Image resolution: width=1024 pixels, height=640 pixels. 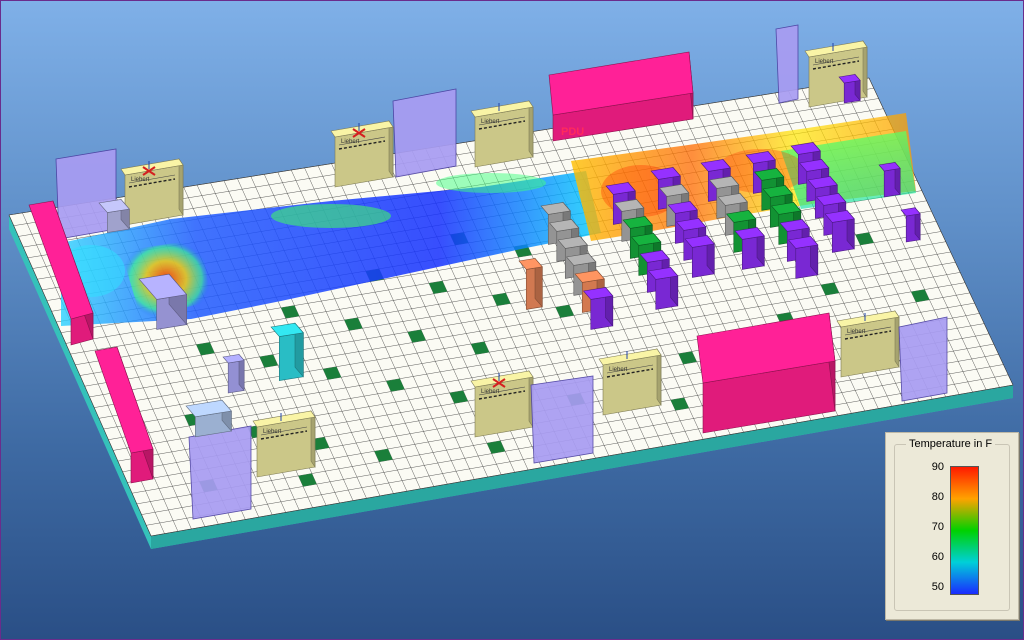 I want to click on svg-text: PDU, so click(x=572, y=132).